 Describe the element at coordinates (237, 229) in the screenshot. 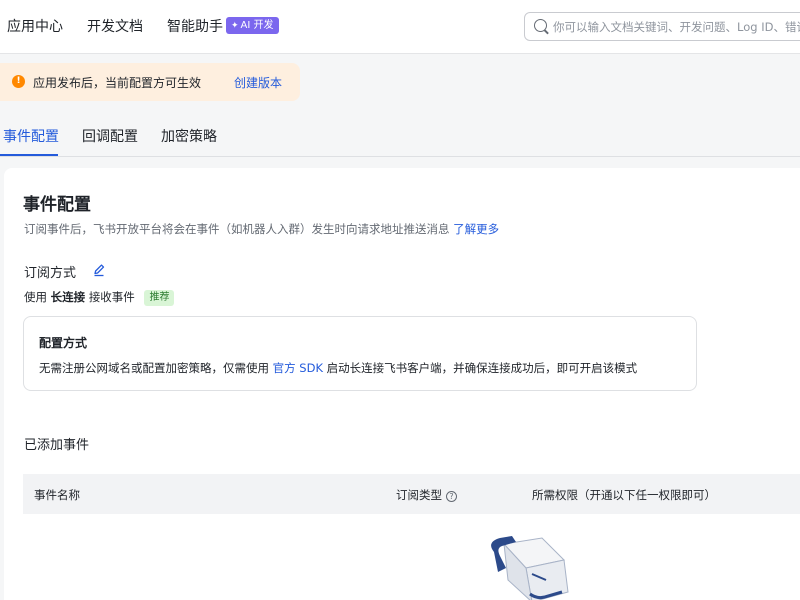

I see `description-text: 订阅事件后，飞书开放平台将会在事件（如机器人入群）发生时向请求地址推送消息` at that location.